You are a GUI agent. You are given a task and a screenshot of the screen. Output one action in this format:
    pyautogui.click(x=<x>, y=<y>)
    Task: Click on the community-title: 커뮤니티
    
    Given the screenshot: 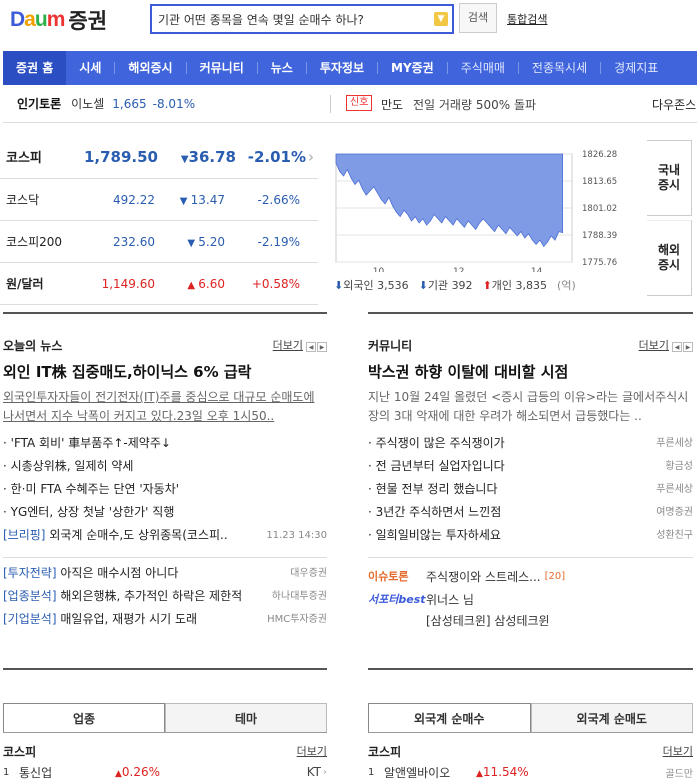 What is the action you would take?
    pyautogui.click(x=390, y=345)
    